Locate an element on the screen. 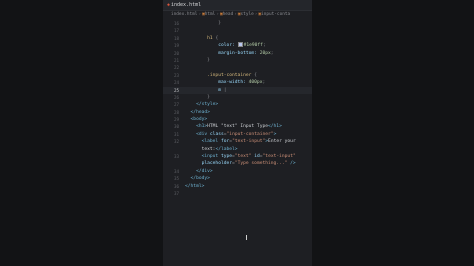 This screenshot has width=474, height=266. code-line: 17 is located at coordinates (237, 30).